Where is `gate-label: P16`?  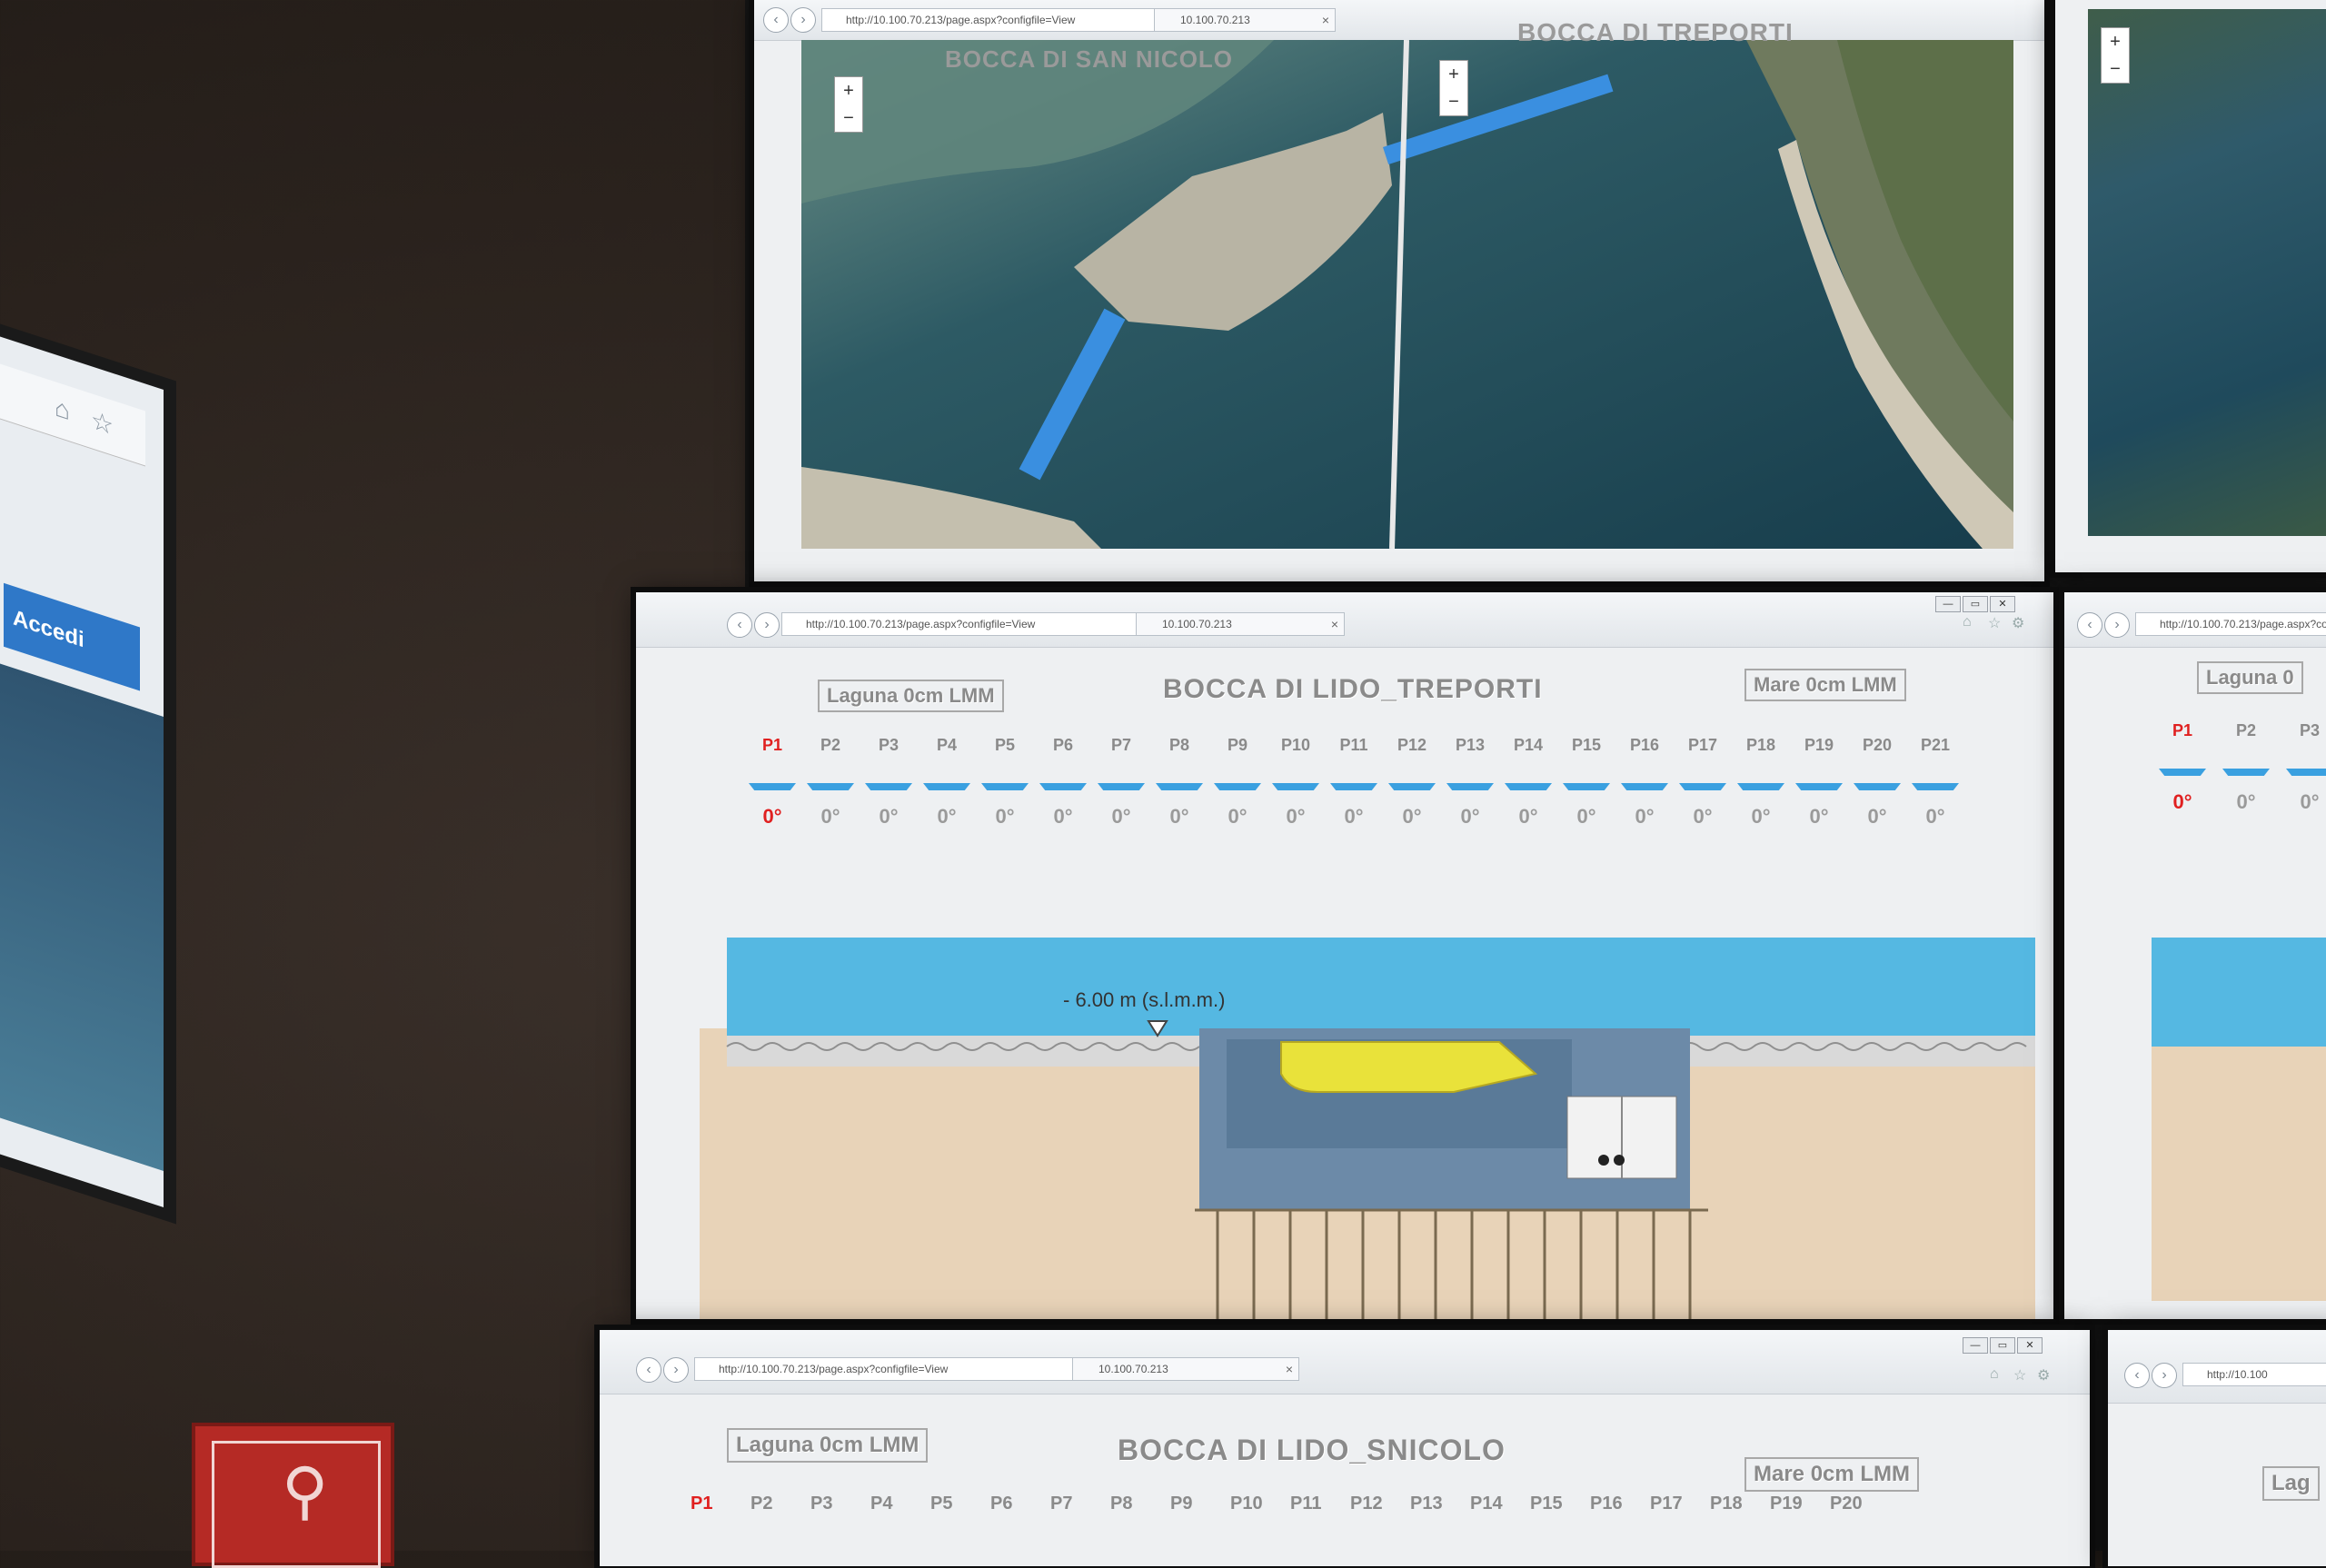 gate-label: P16 is located at coordinates (1644, 745).